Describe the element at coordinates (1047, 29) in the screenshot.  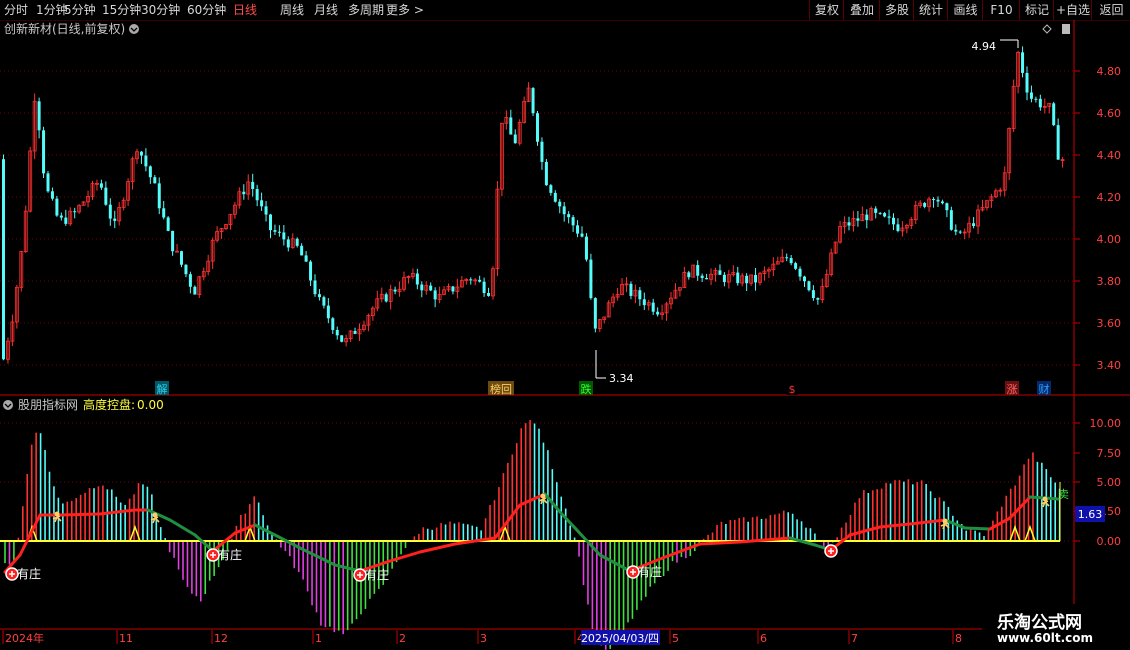
I see `diamond-icon` at that location.